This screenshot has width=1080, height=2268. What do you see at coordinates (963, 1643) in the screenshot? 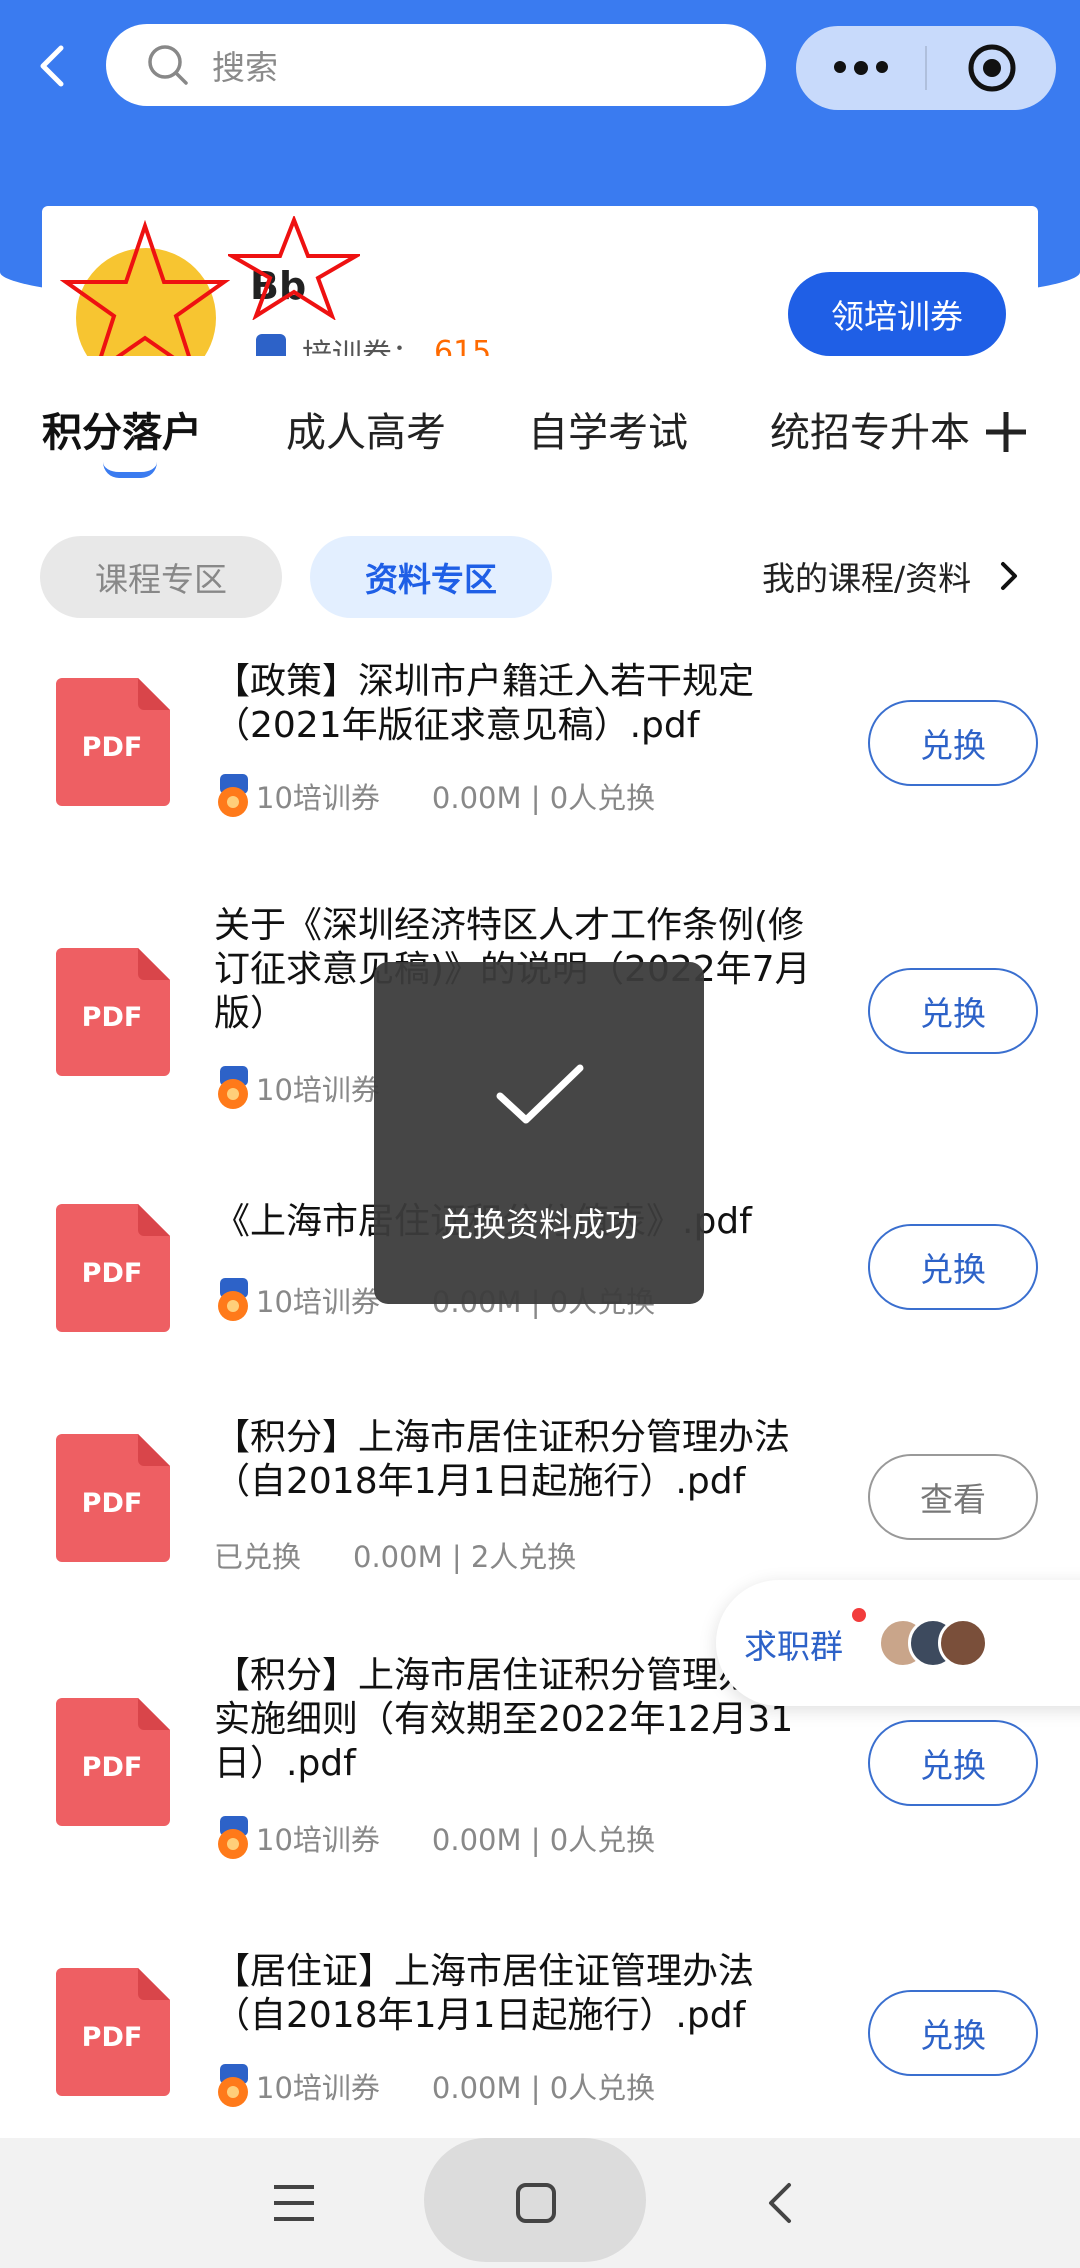
I see `member-avatar` at bounding box center [963, 1643].